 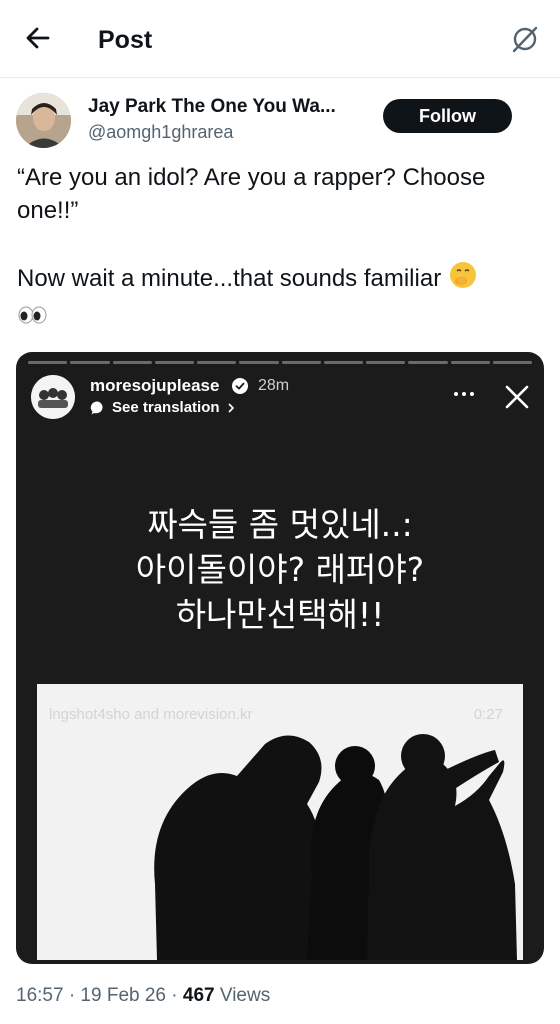 I want to click on more-button, so click(x=464, y=394).